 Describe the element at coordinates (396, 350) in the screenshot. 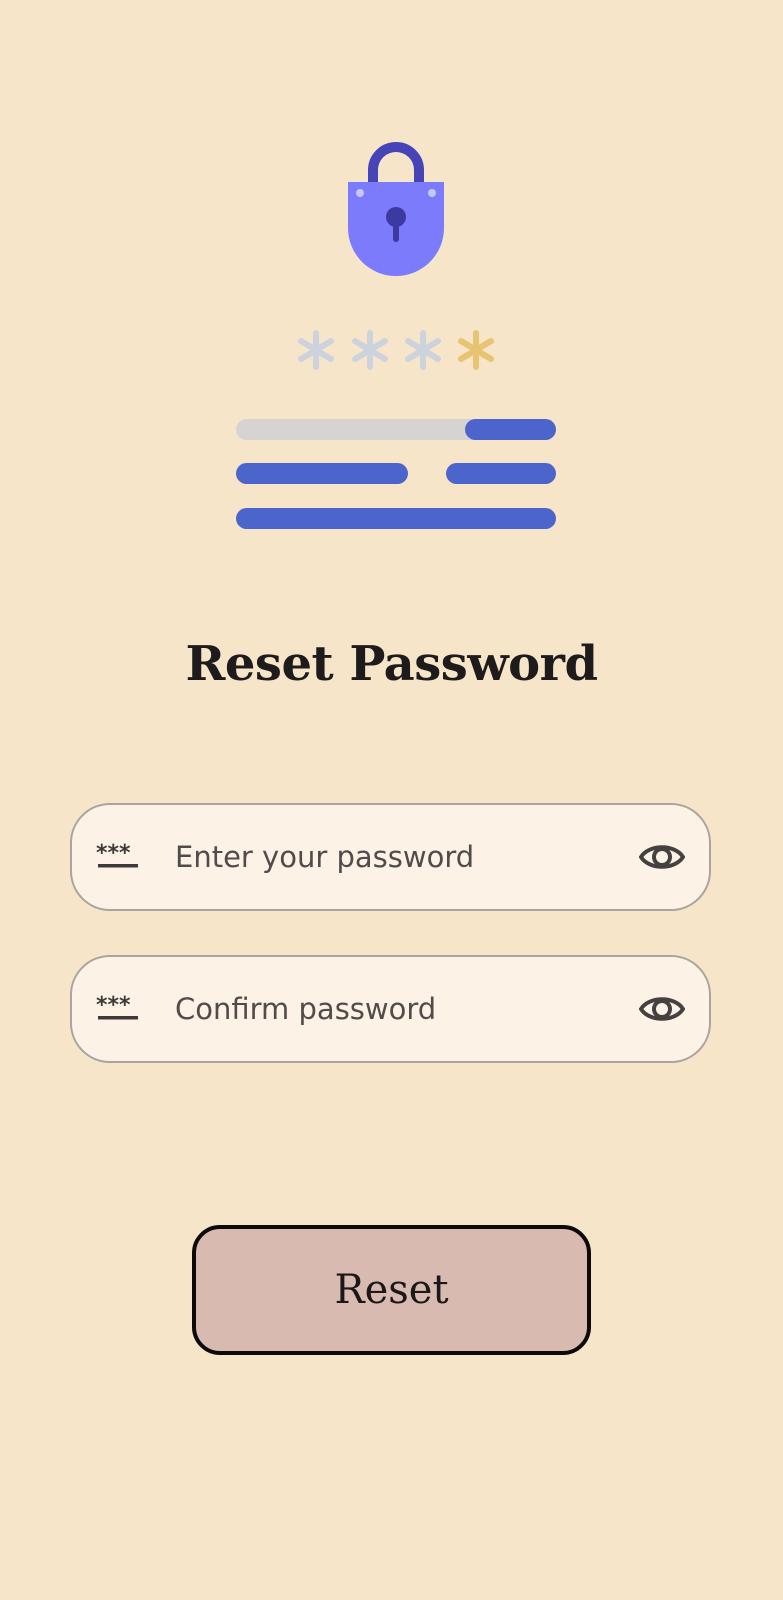

I see `asterisk-row-icon` at that location.